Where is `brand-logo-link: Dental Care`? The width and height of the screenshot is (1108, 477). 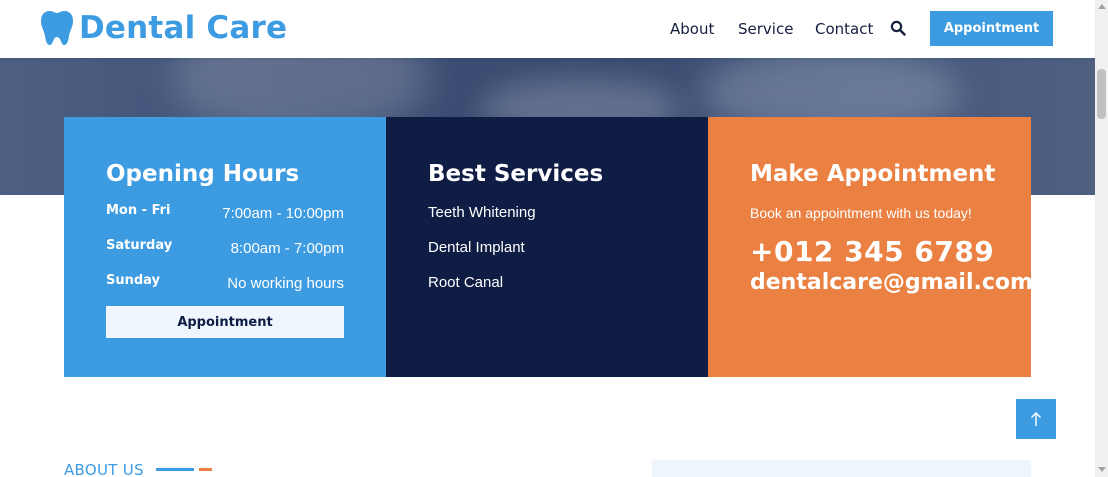 brand-logo-link: Dental Care is located at coordinates (164, 28).